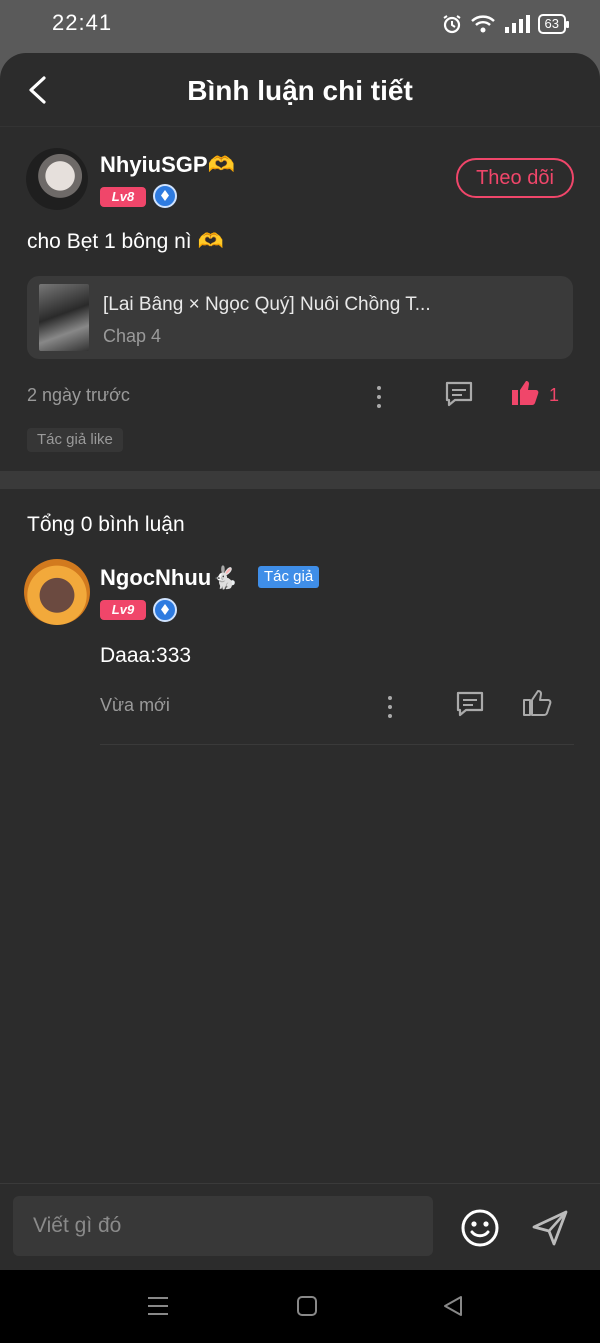 The image size is (600, 1343). I want to click on section-divider, so click(300, 480).